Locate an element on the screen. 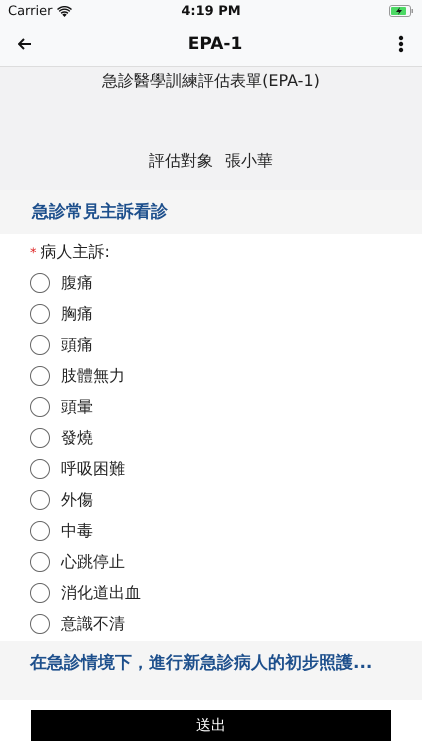 The height and width of the screenshot is (750, 422). option-label: 心跳停止 is located at coordinates (93, 562).